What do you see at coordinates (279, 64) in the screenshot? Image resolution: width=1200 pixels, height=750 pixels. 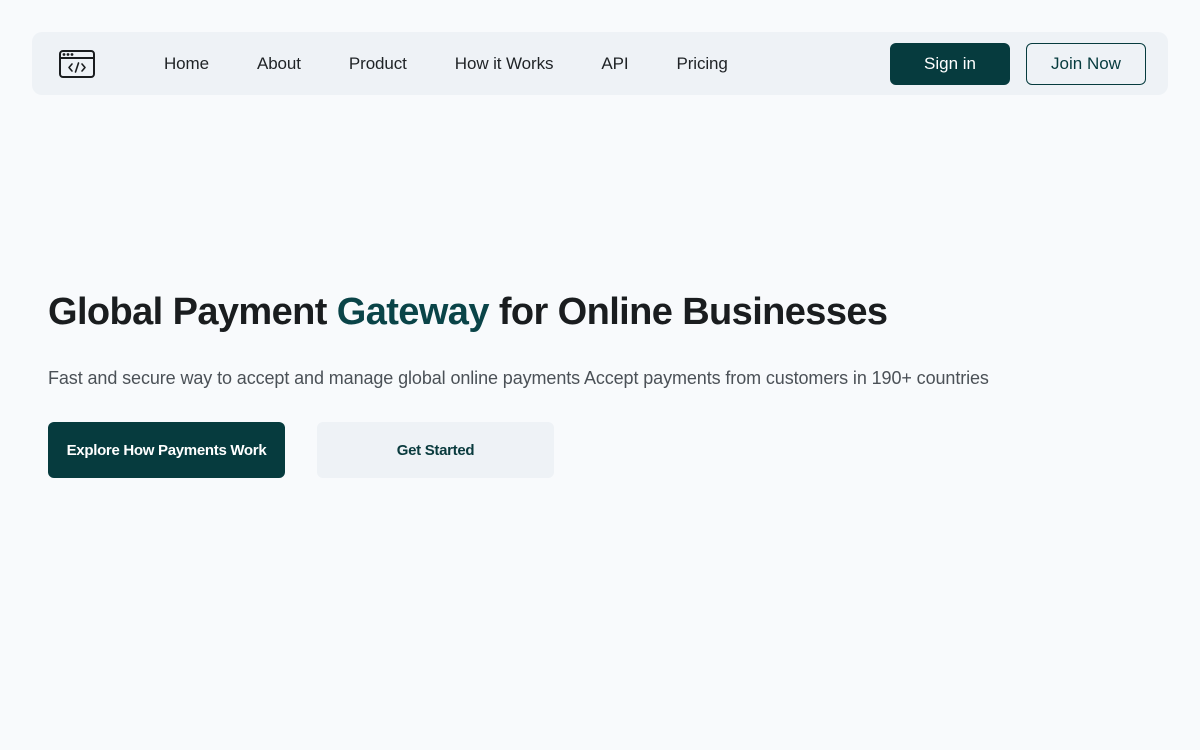 I see `nav-link-about: About` at bounding box center [279, 64].